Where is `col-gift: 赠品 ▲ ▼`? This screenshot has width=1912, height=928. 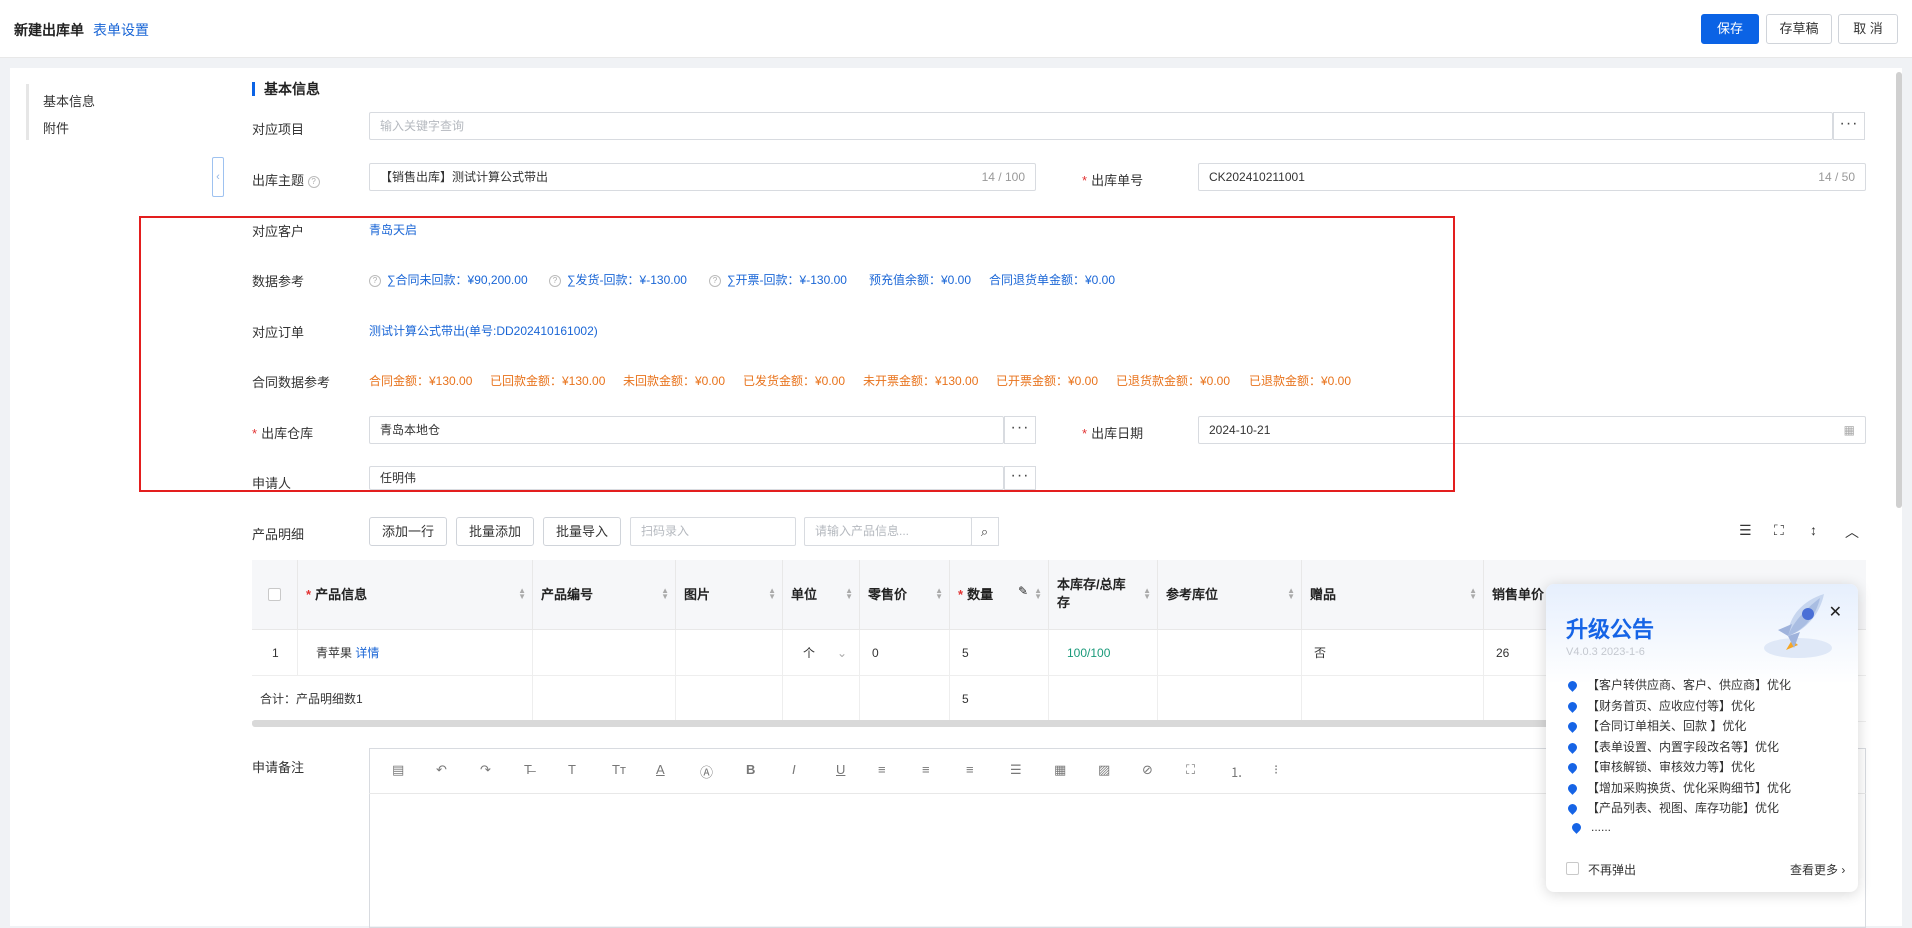
col-gift: 赠品 ▲ ▼ is located at coordinates (1393, 595).